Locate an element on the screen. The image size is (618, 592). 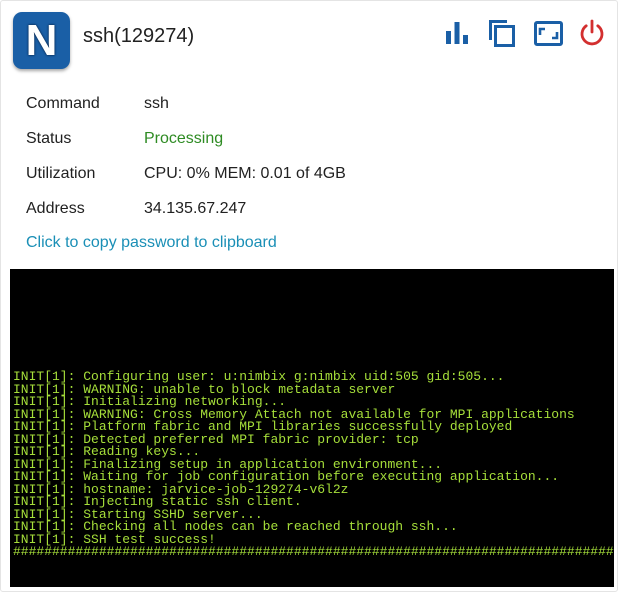
aspect-ratio-icon is located at coordinates (548, 33).